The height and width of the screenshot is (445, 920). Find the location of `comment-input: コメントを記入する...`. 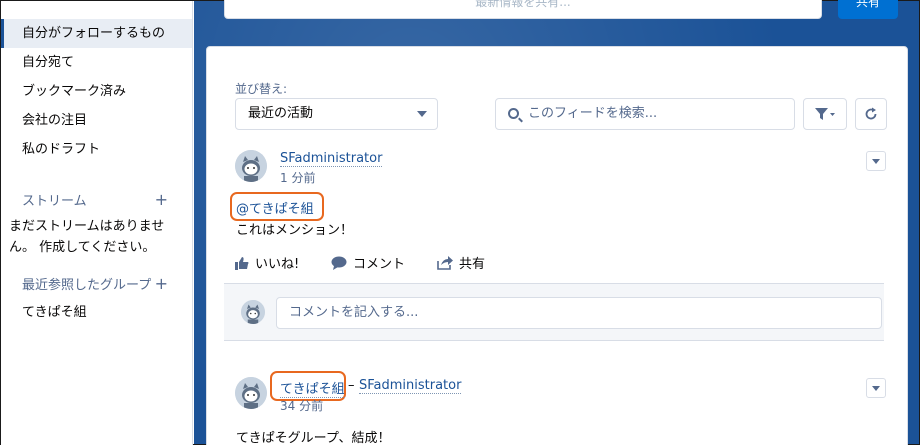

comment-input: コメントを記入する... is located at coordinates (579, 313).